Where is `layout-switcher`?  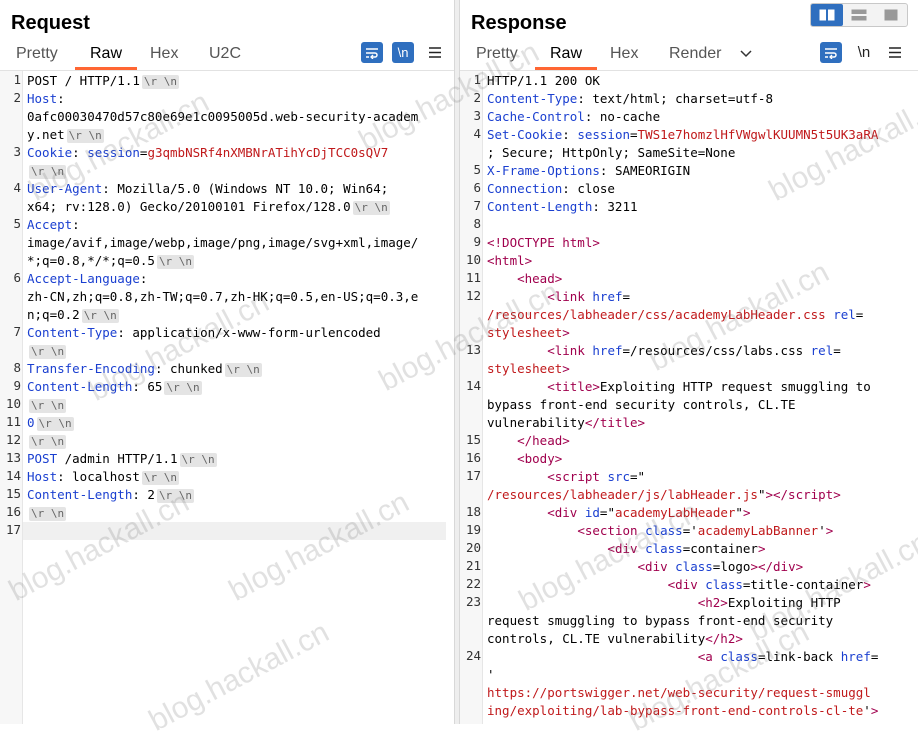 layout-switcher is located at coordinates (859, 15).